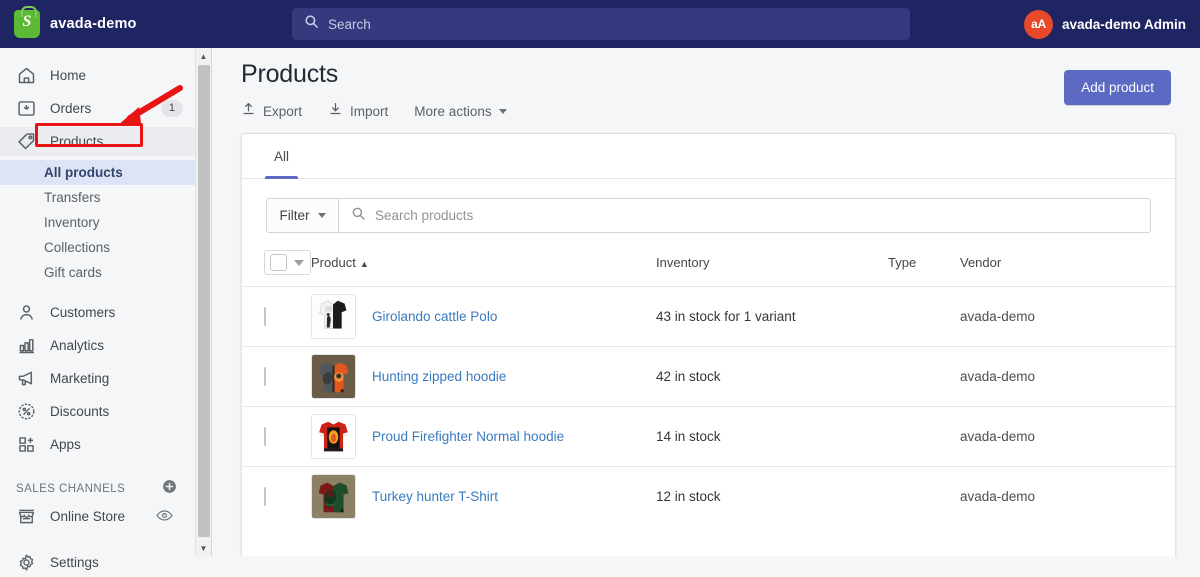 The height and width of the screenshot is (577, 1200). I want to click on sidebar-item-label: Customers, so click(83, 312).